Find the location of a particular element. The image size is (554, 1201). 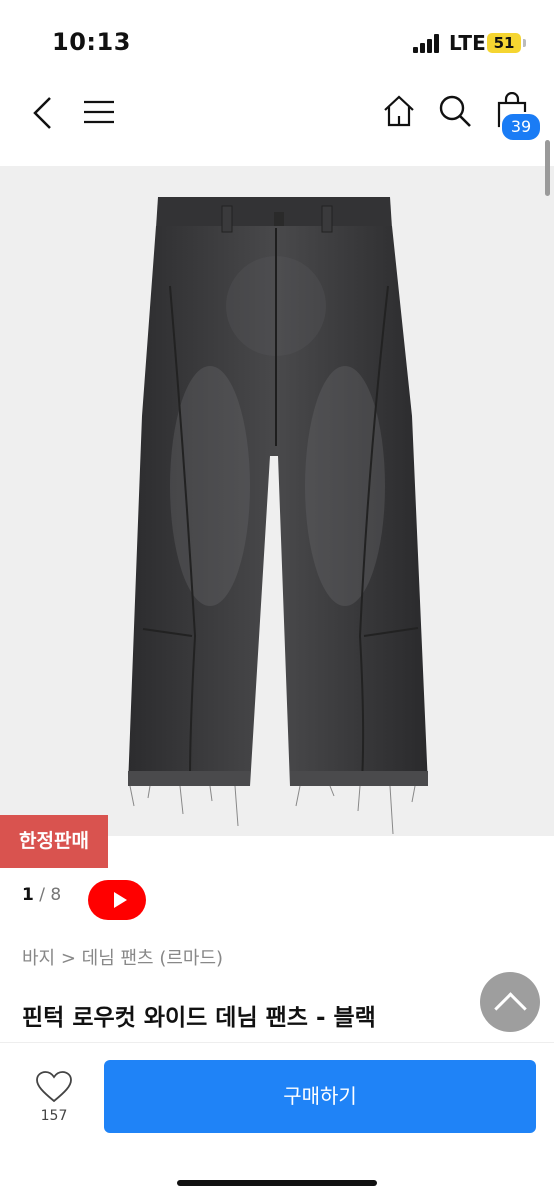

buy-button: 구매하기 is located at coordinates (320, 1096).